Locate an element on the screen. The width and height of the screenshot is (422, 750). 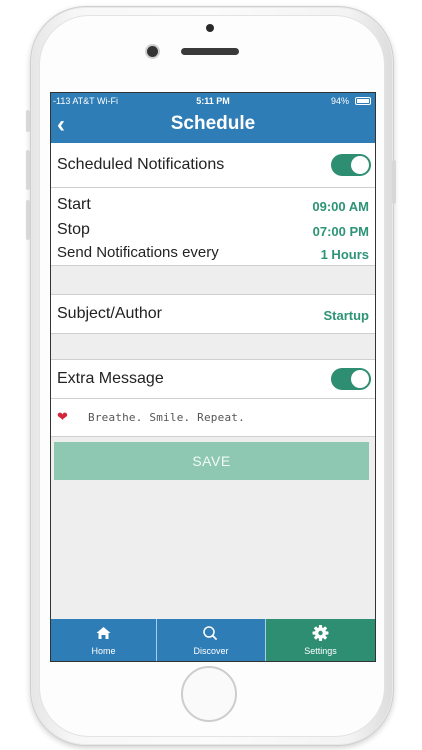
volume-up-button is located at coordinates (28, 170).